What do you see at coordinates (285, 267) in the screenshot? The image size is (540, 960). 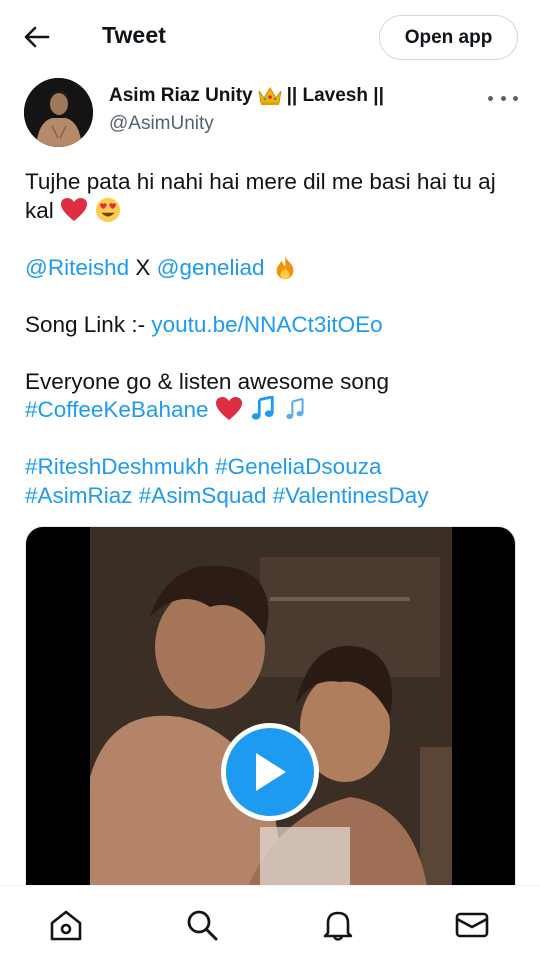 I see `fire-icon` at bounding box center [285, 267].